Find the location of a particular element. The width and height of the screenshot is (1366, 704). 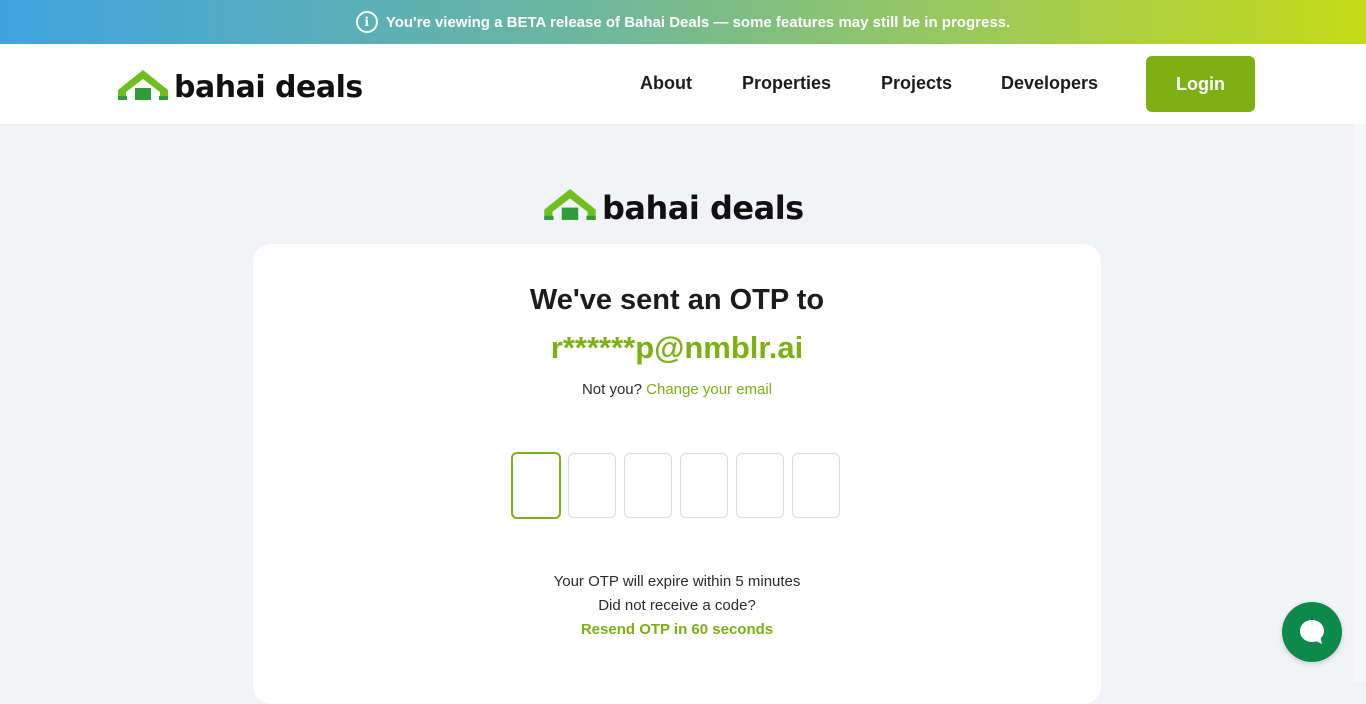

resend-otp-countdown: Resend OTP in 60 seconds is located at coordinates (677, 629).